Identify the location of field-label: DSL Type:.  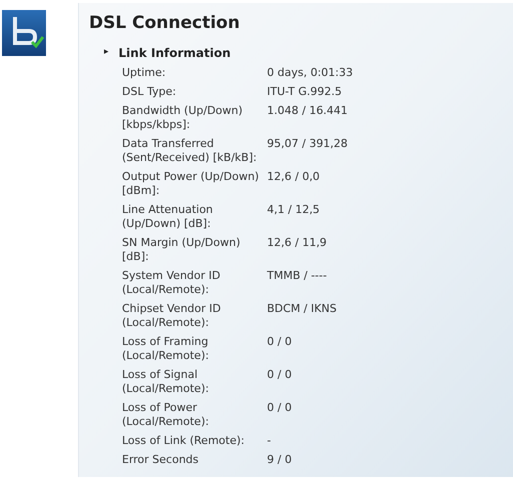
(150, 92).